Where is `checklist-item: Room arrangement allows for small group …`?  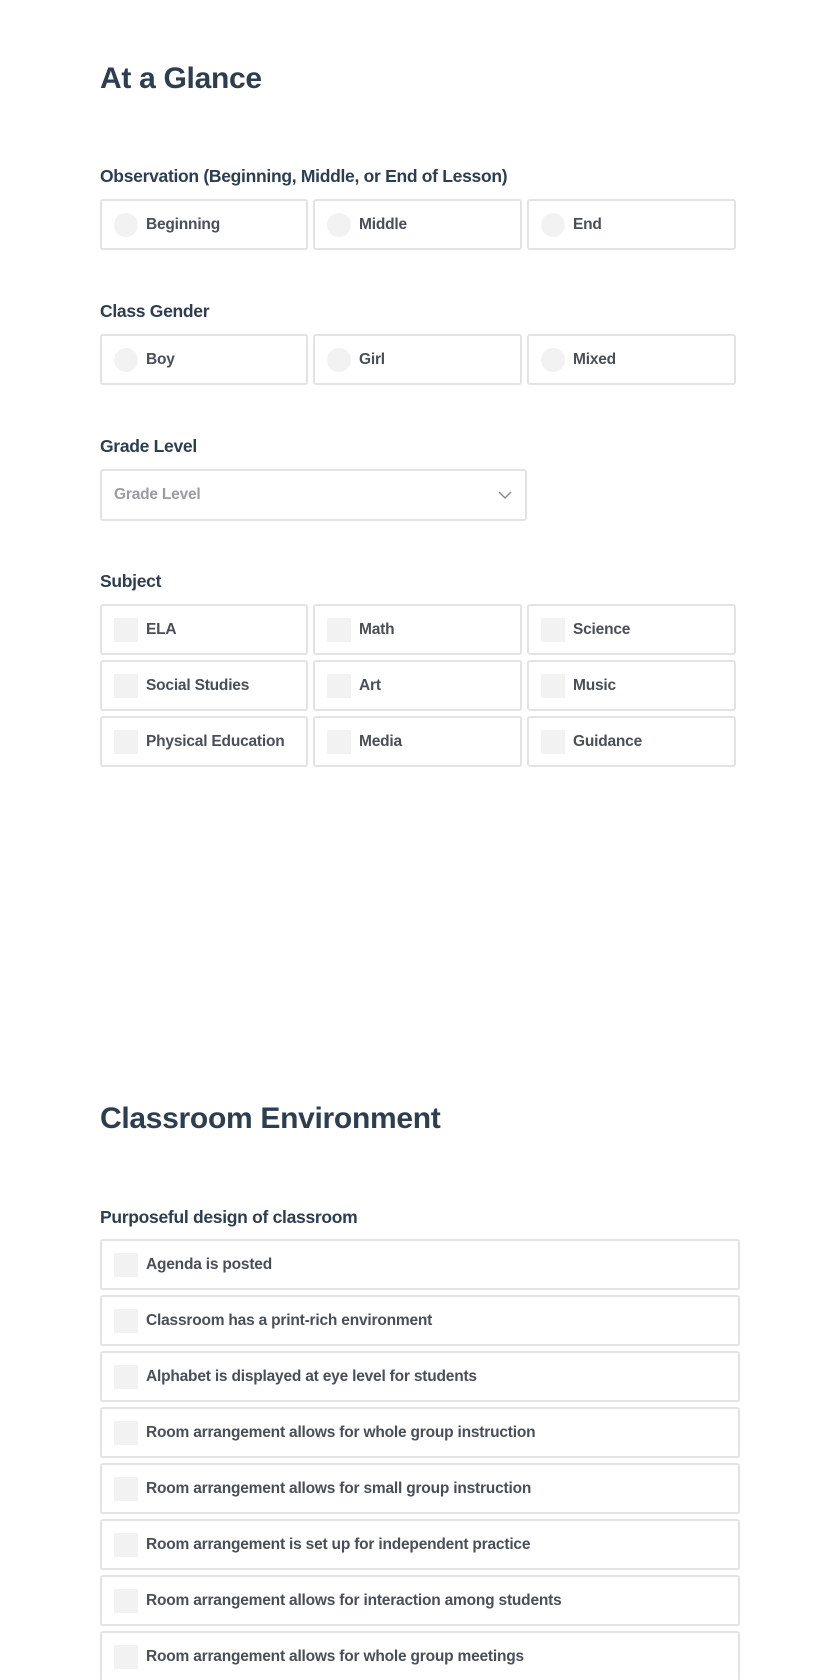 checklist-item: Room arrangement allows for small group … is located at coordinates (420, 1488).